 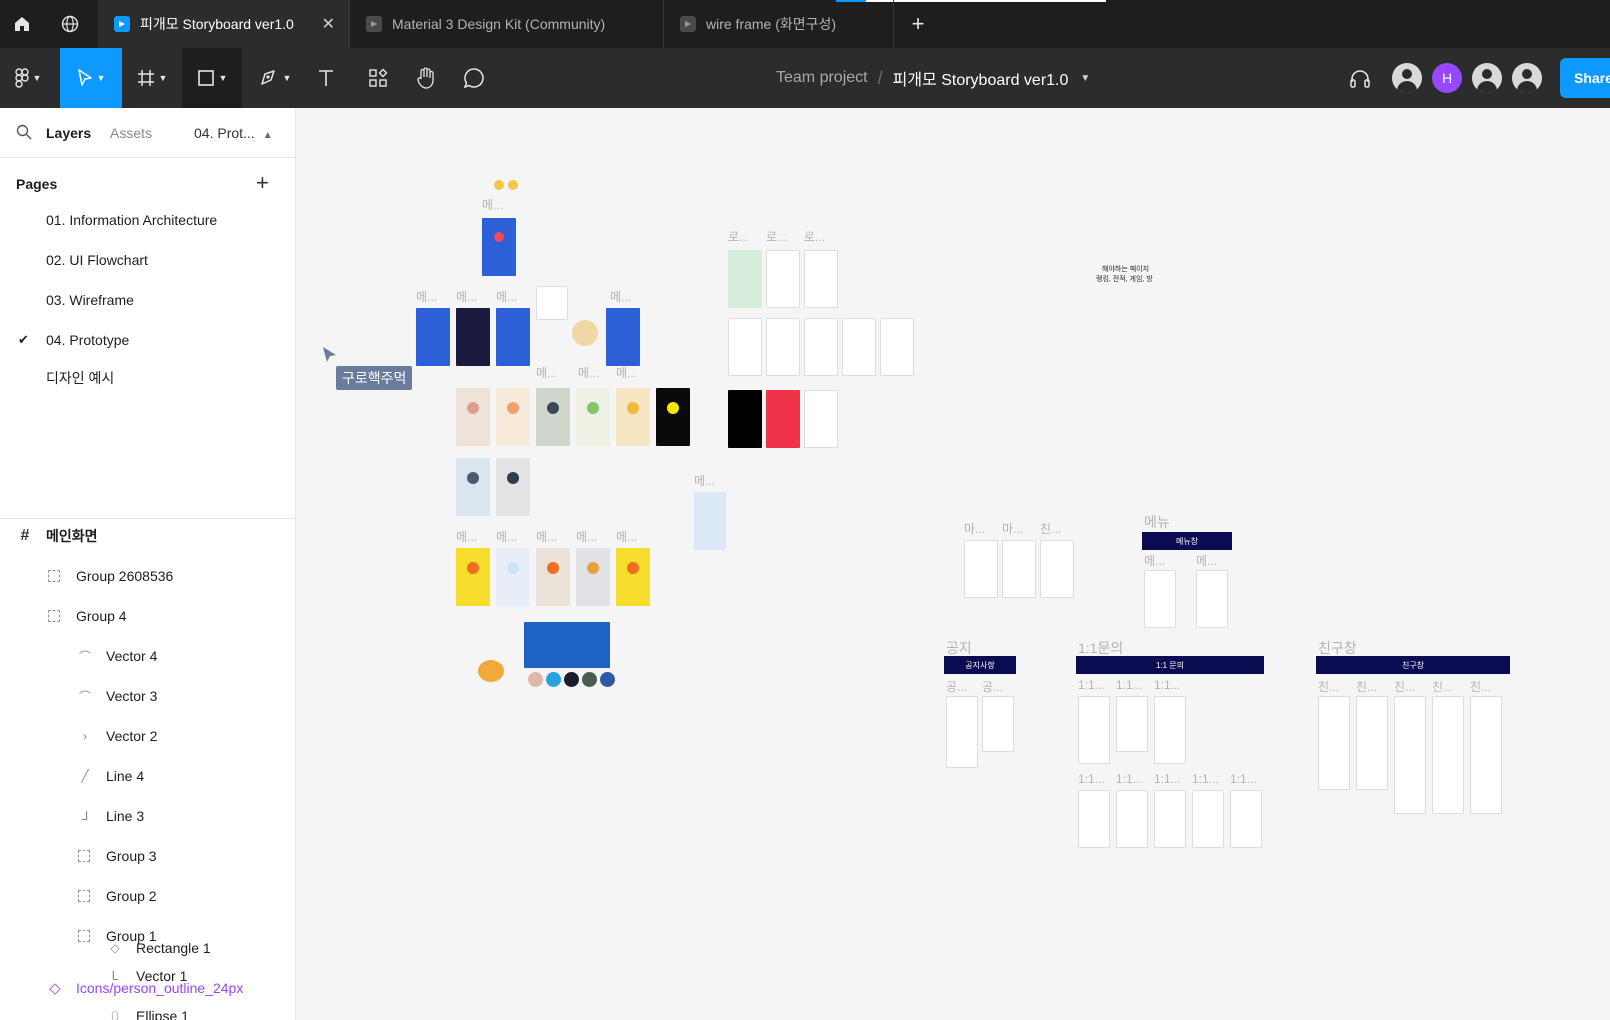 I want to click on tab-storyboard: 피개모 Storyboard ver1.0 ✕, so click(x=224, y=24).